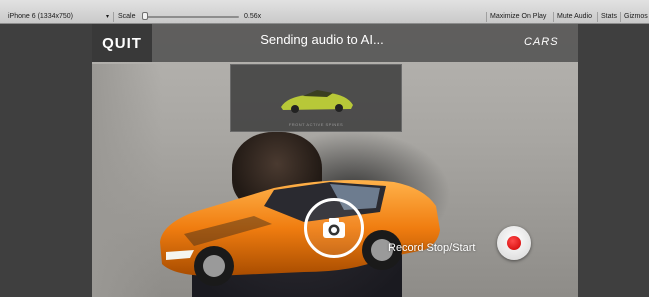 The image size is (649, 297). I want to click on car-preview-card: FRONT ACTIVE SPINES, so click(316, 98).